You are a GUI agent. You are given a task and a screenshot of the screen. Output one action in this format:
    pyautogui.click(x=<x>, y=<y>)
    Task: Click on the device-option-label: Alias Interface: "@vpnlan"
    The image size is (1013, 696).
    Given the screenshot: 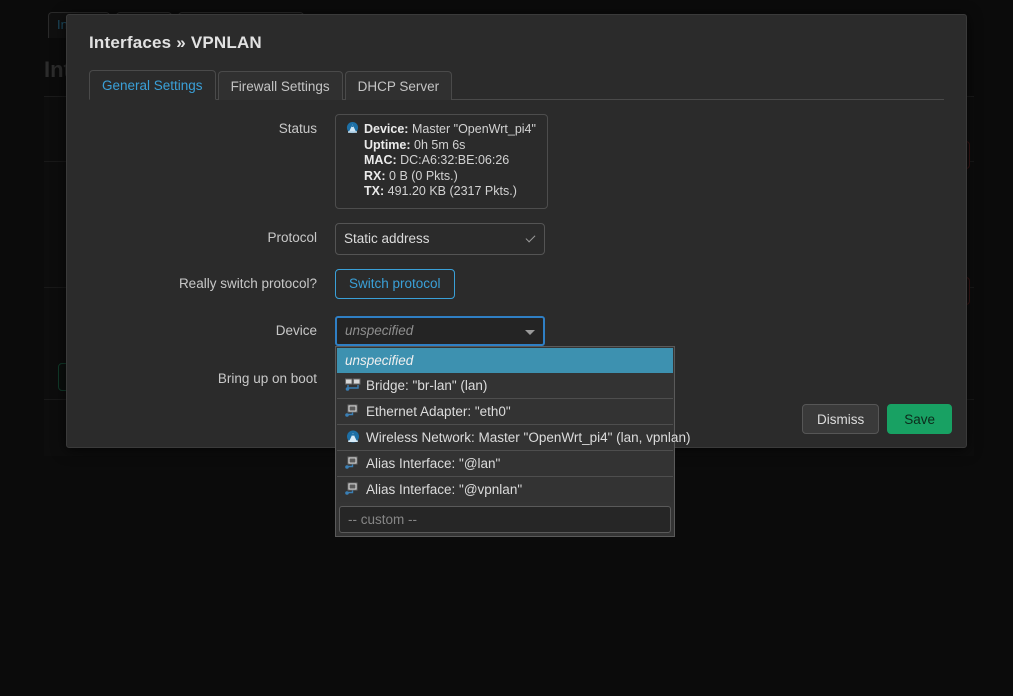 What is the action you would take?
    pyautogui.click(x=444, y=489)
    